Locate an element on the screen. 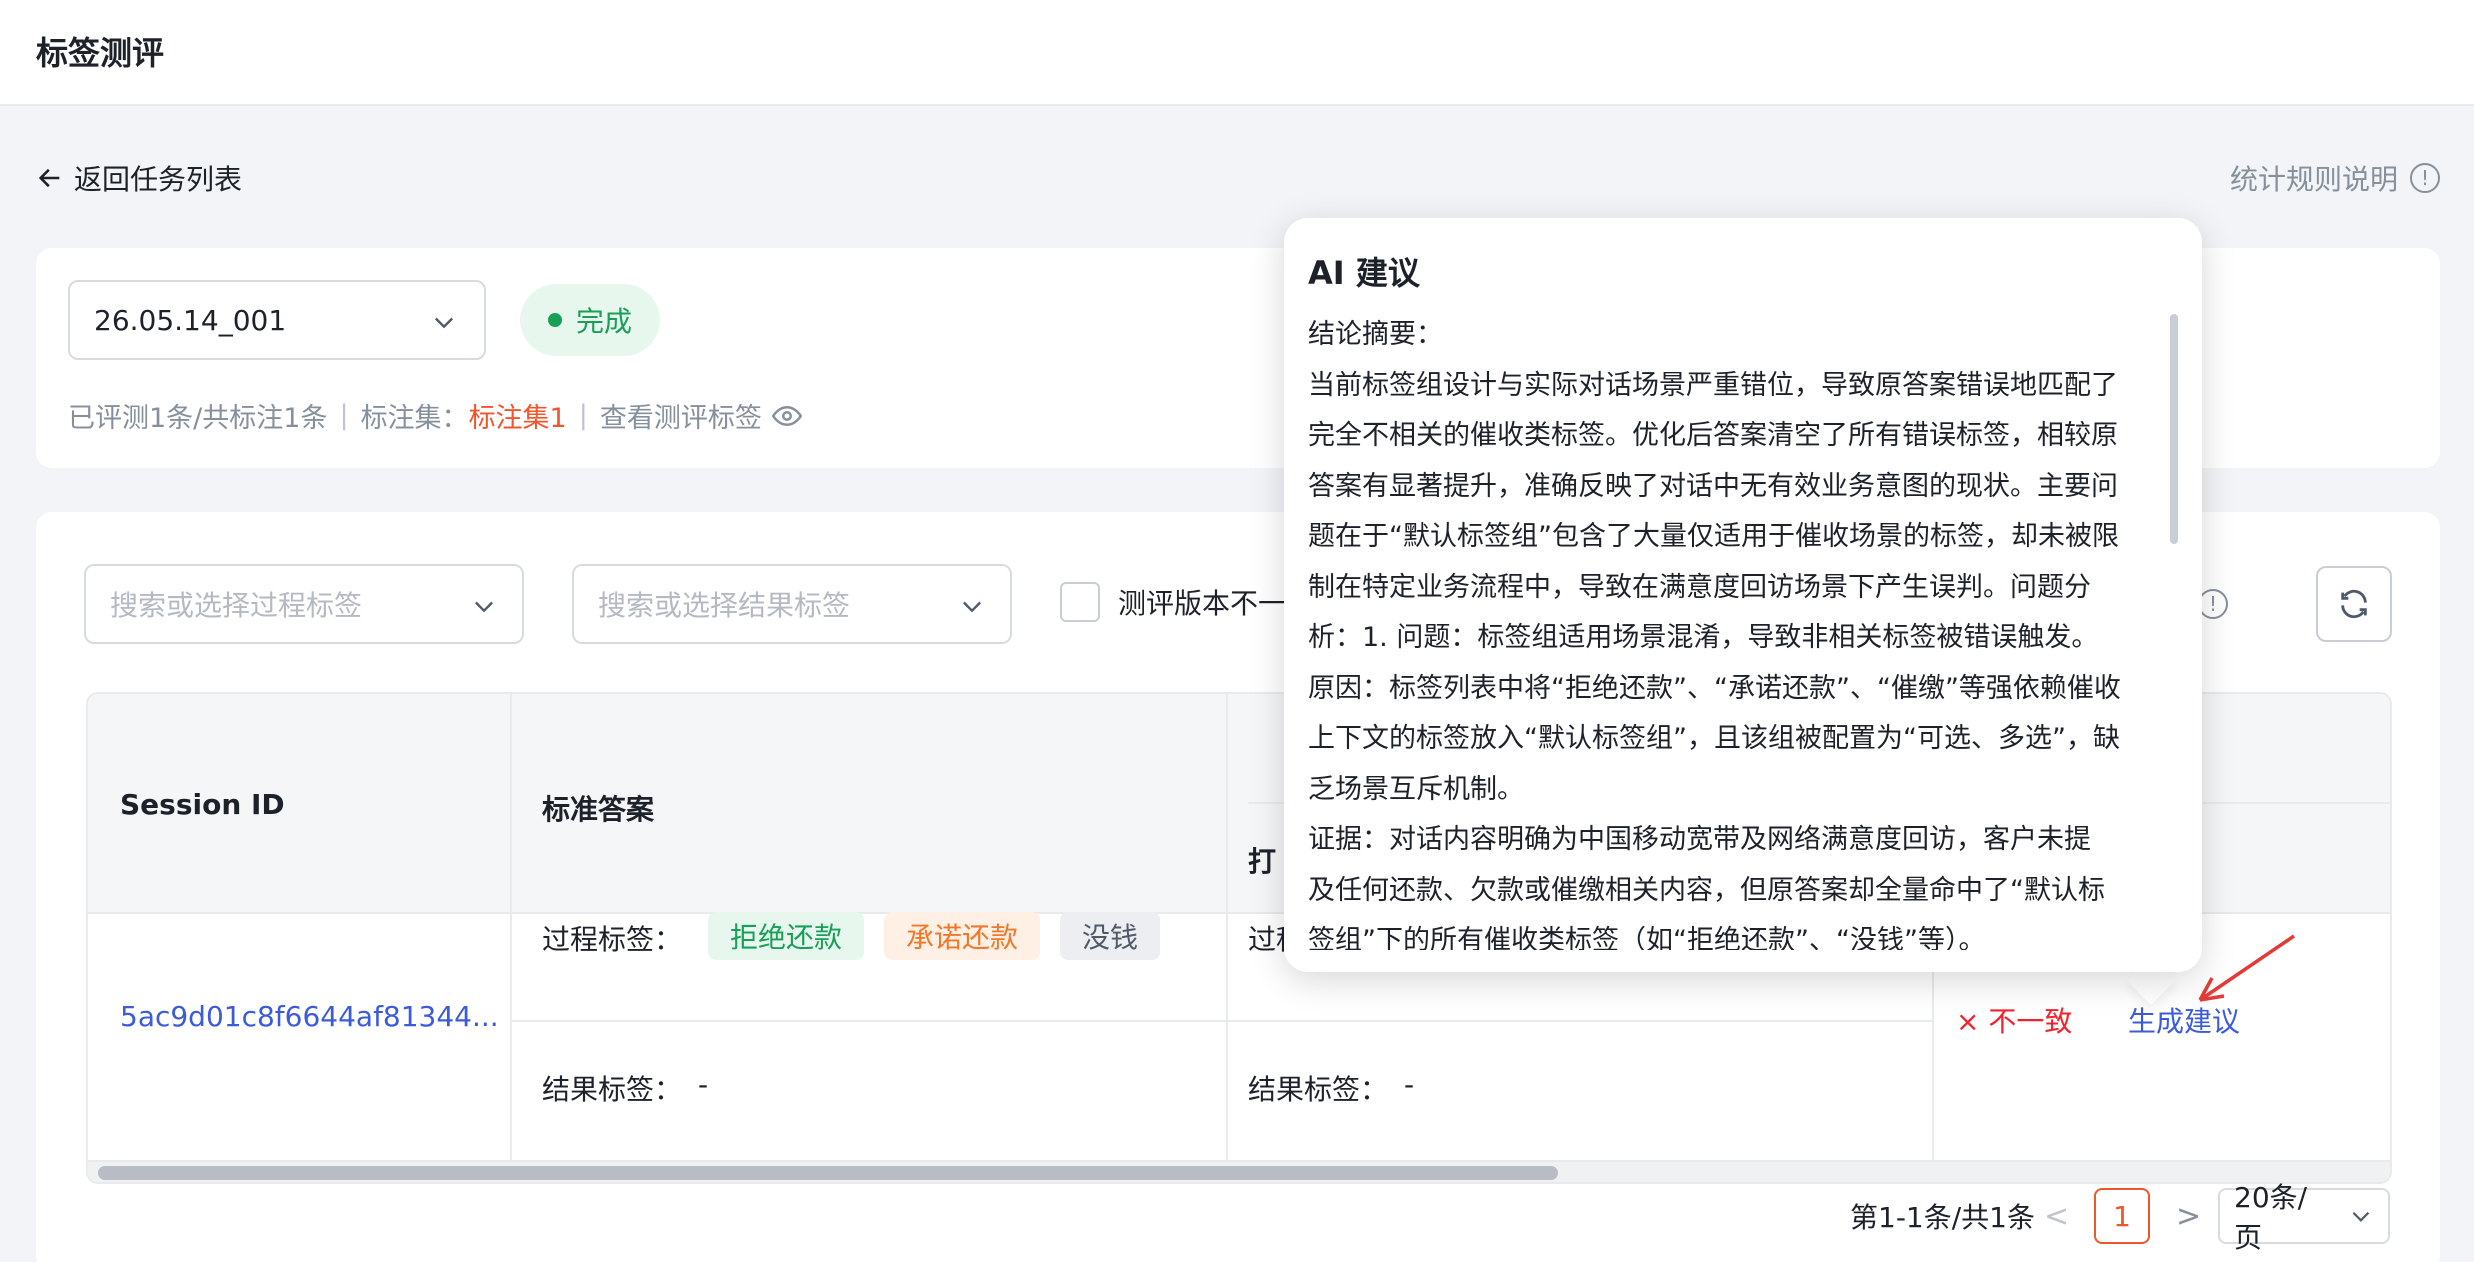 The width and height of the screenshot is (2474, 1262). version-mismatch-label: 测评版本不一 is located at coordinates (1202, 603).